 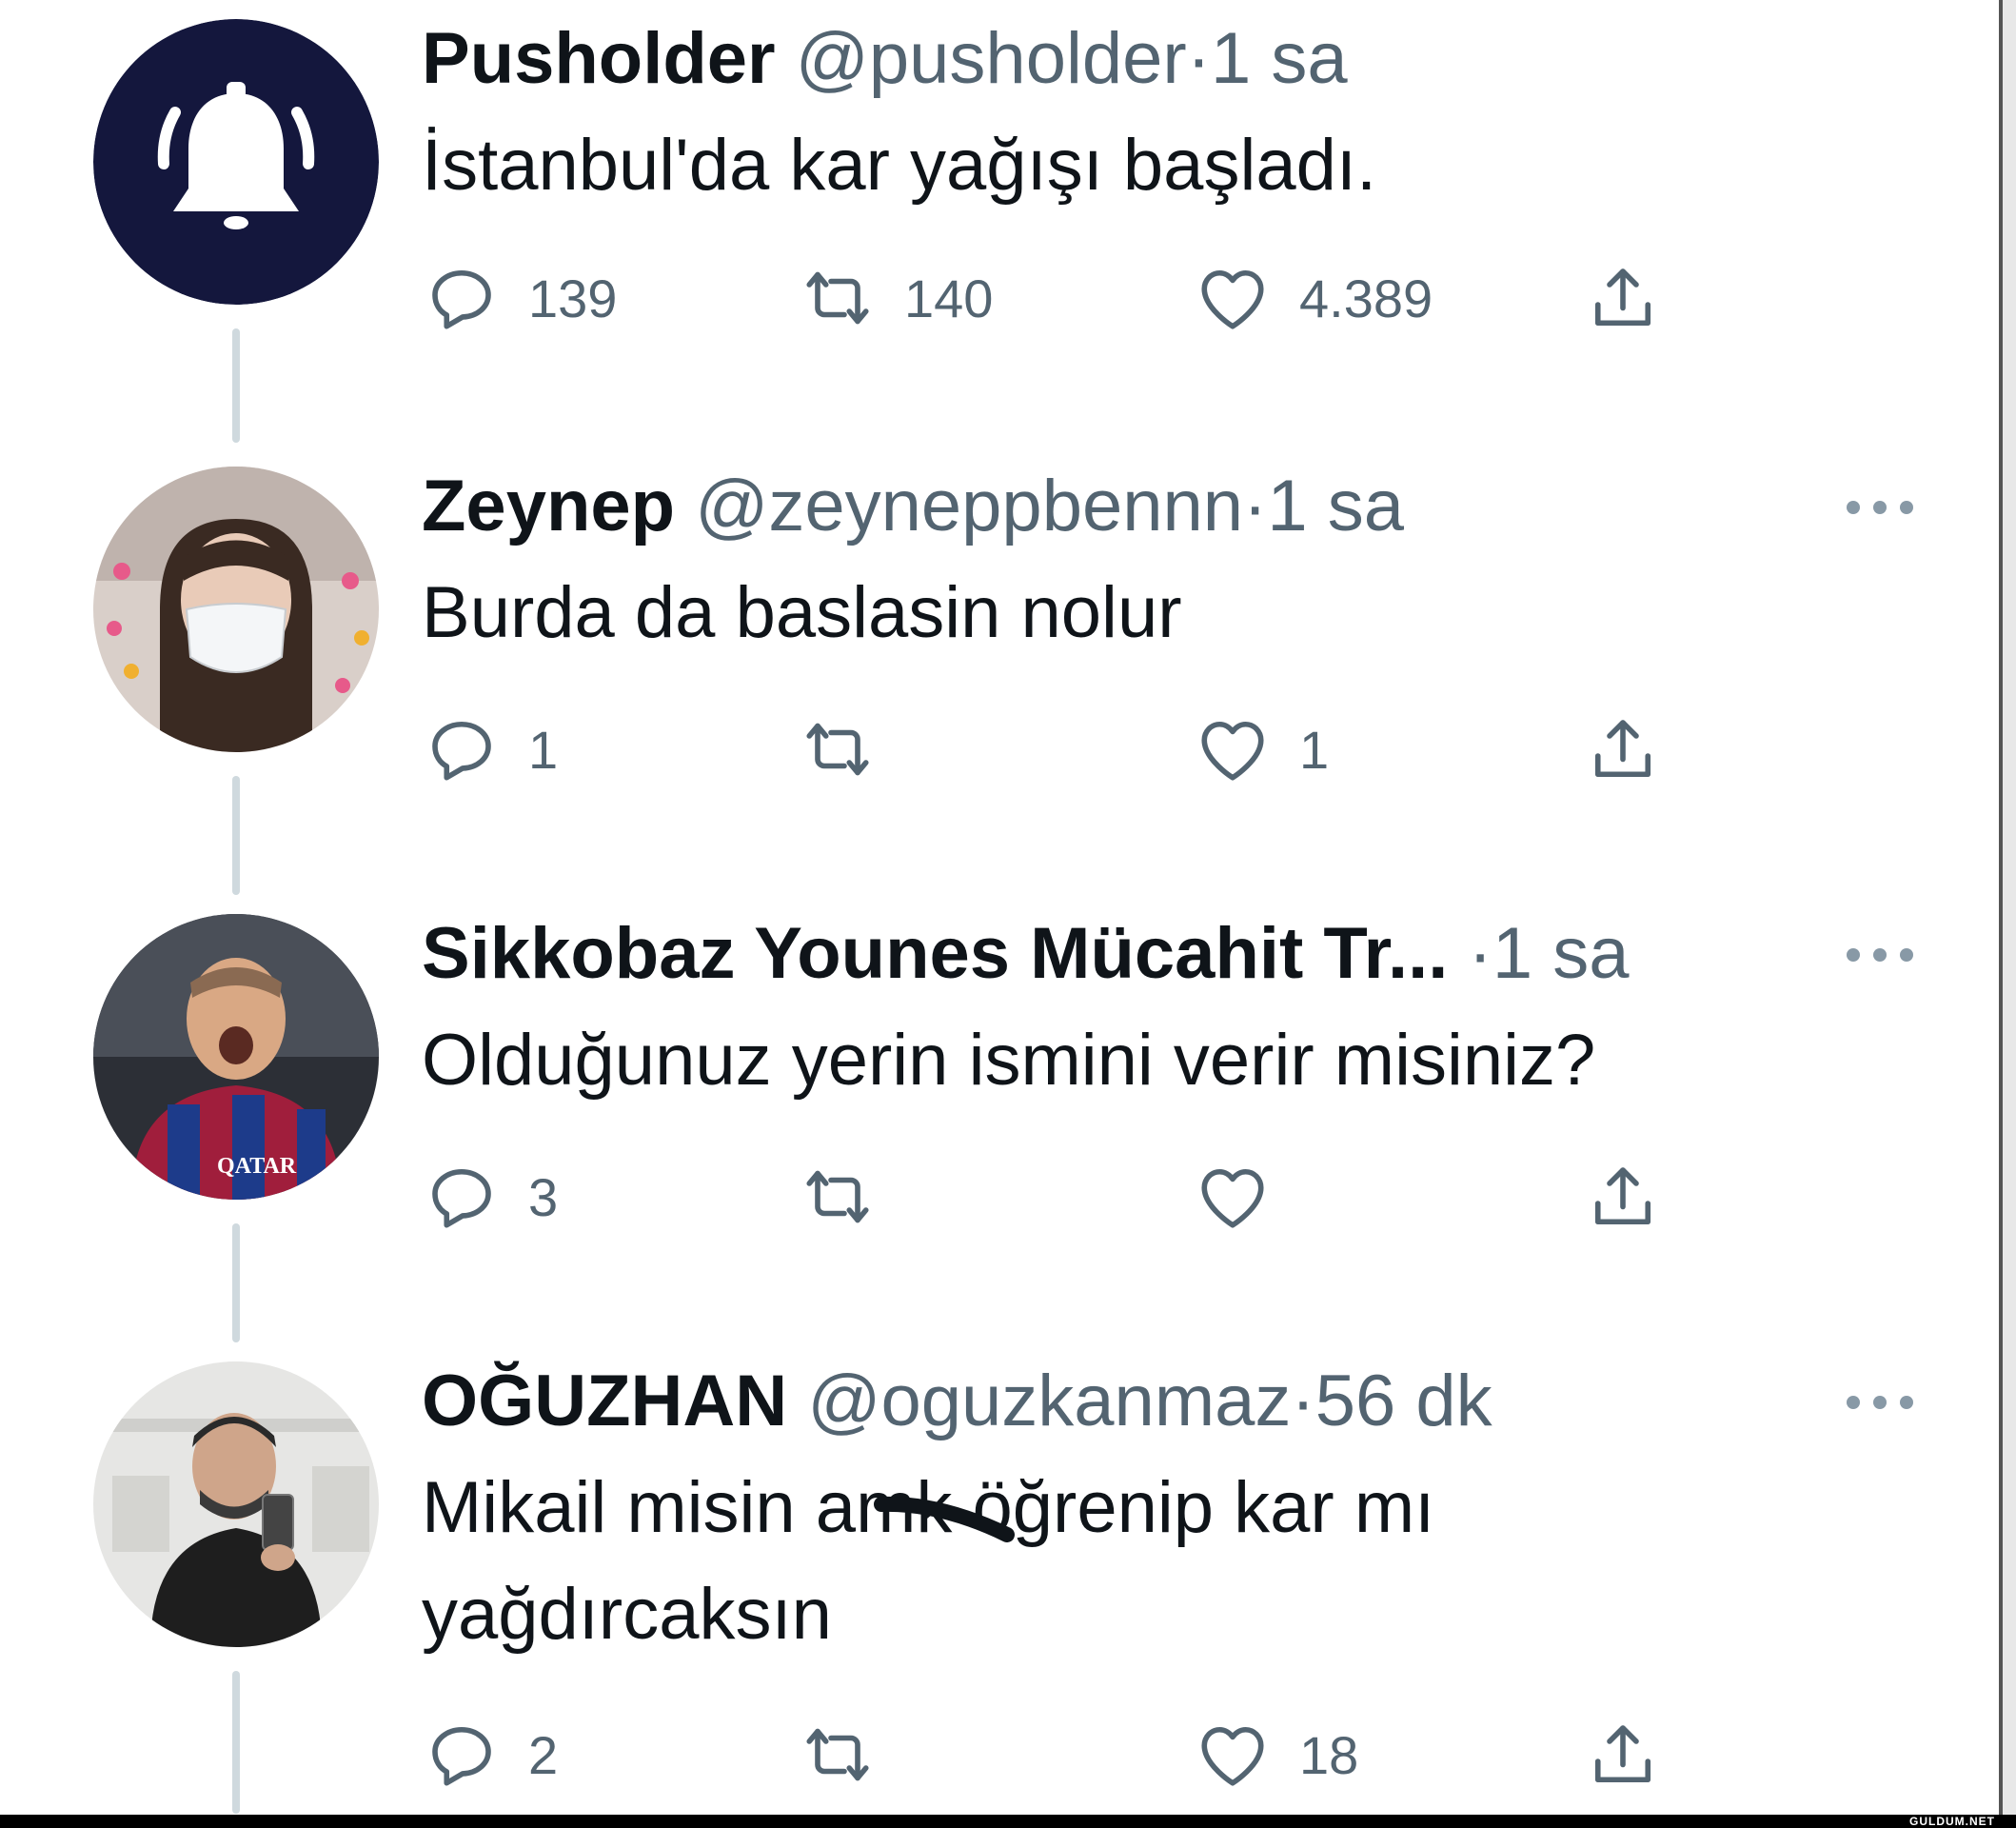 I want to click on timestamp: 56 dk, so click(x=1404, y=1401).